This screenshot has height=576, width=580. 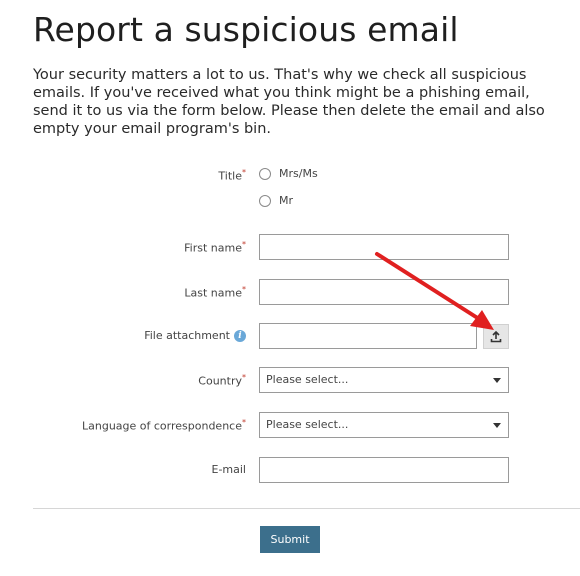 I want to click on arrow-head, so click(x=482, y=320).